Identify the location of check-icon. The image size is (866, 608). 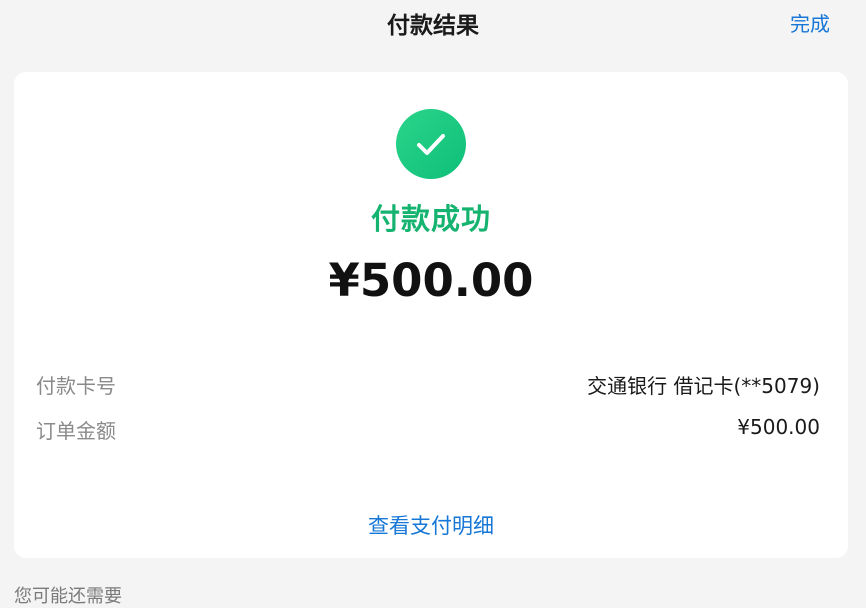
(431, 144).